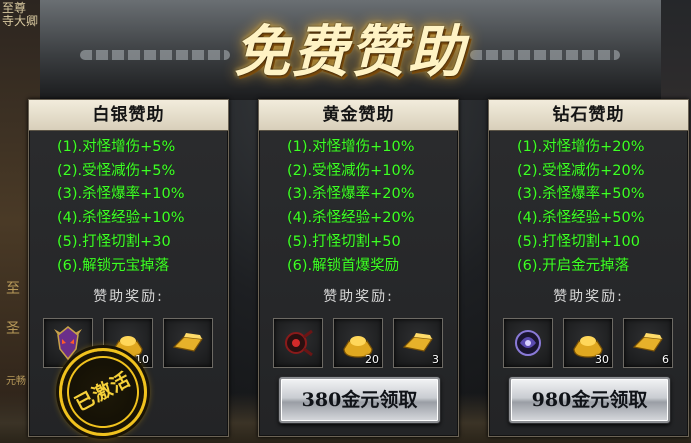 Image resolution: width=691 pixels, height=443 pixels. Describe the element at coordinates (116, 170) in the screenshot. I see `bonus-line: (2).受怪减伤+5%` at that location.